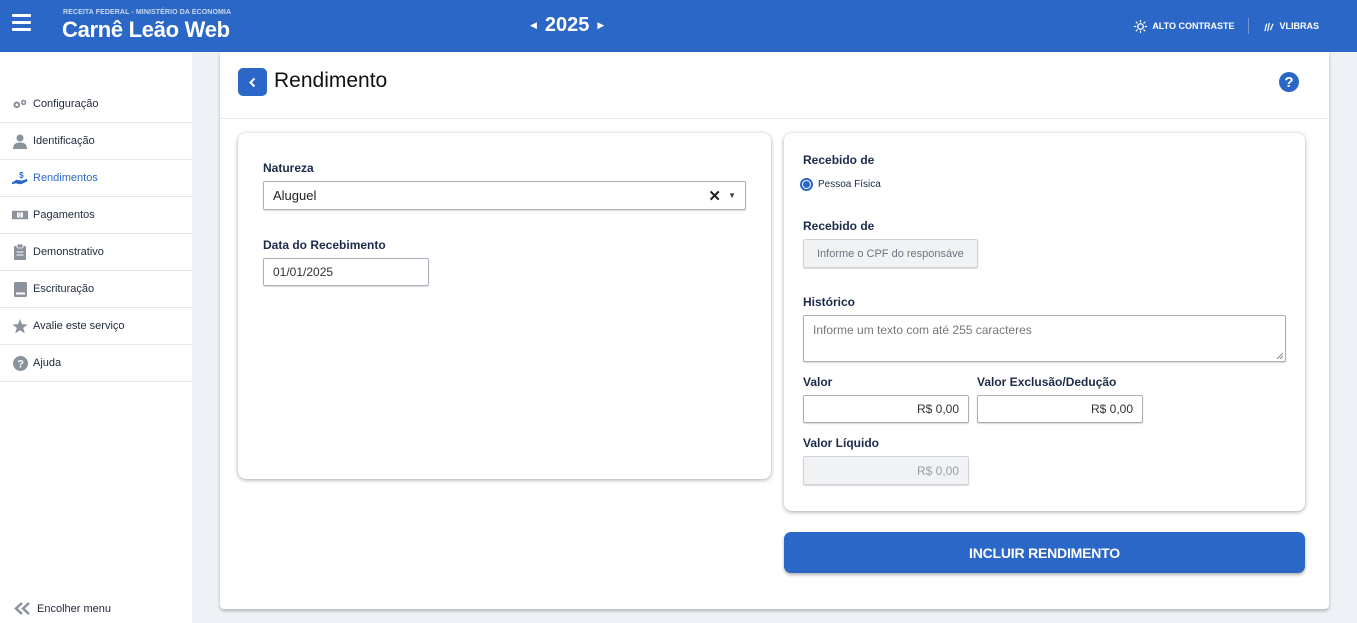  Describe the element at coordinates (331, 80) in the screenshot. I see `page-title: Rendimento` at that location.